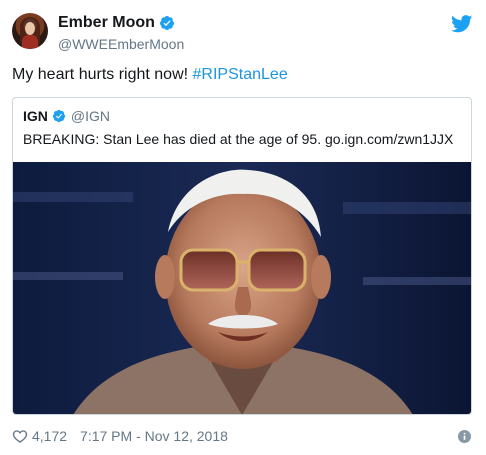  Describe the element at coordinates (35, 116) in the screenshot. I see `quoted-display-name: IGN` at that location.